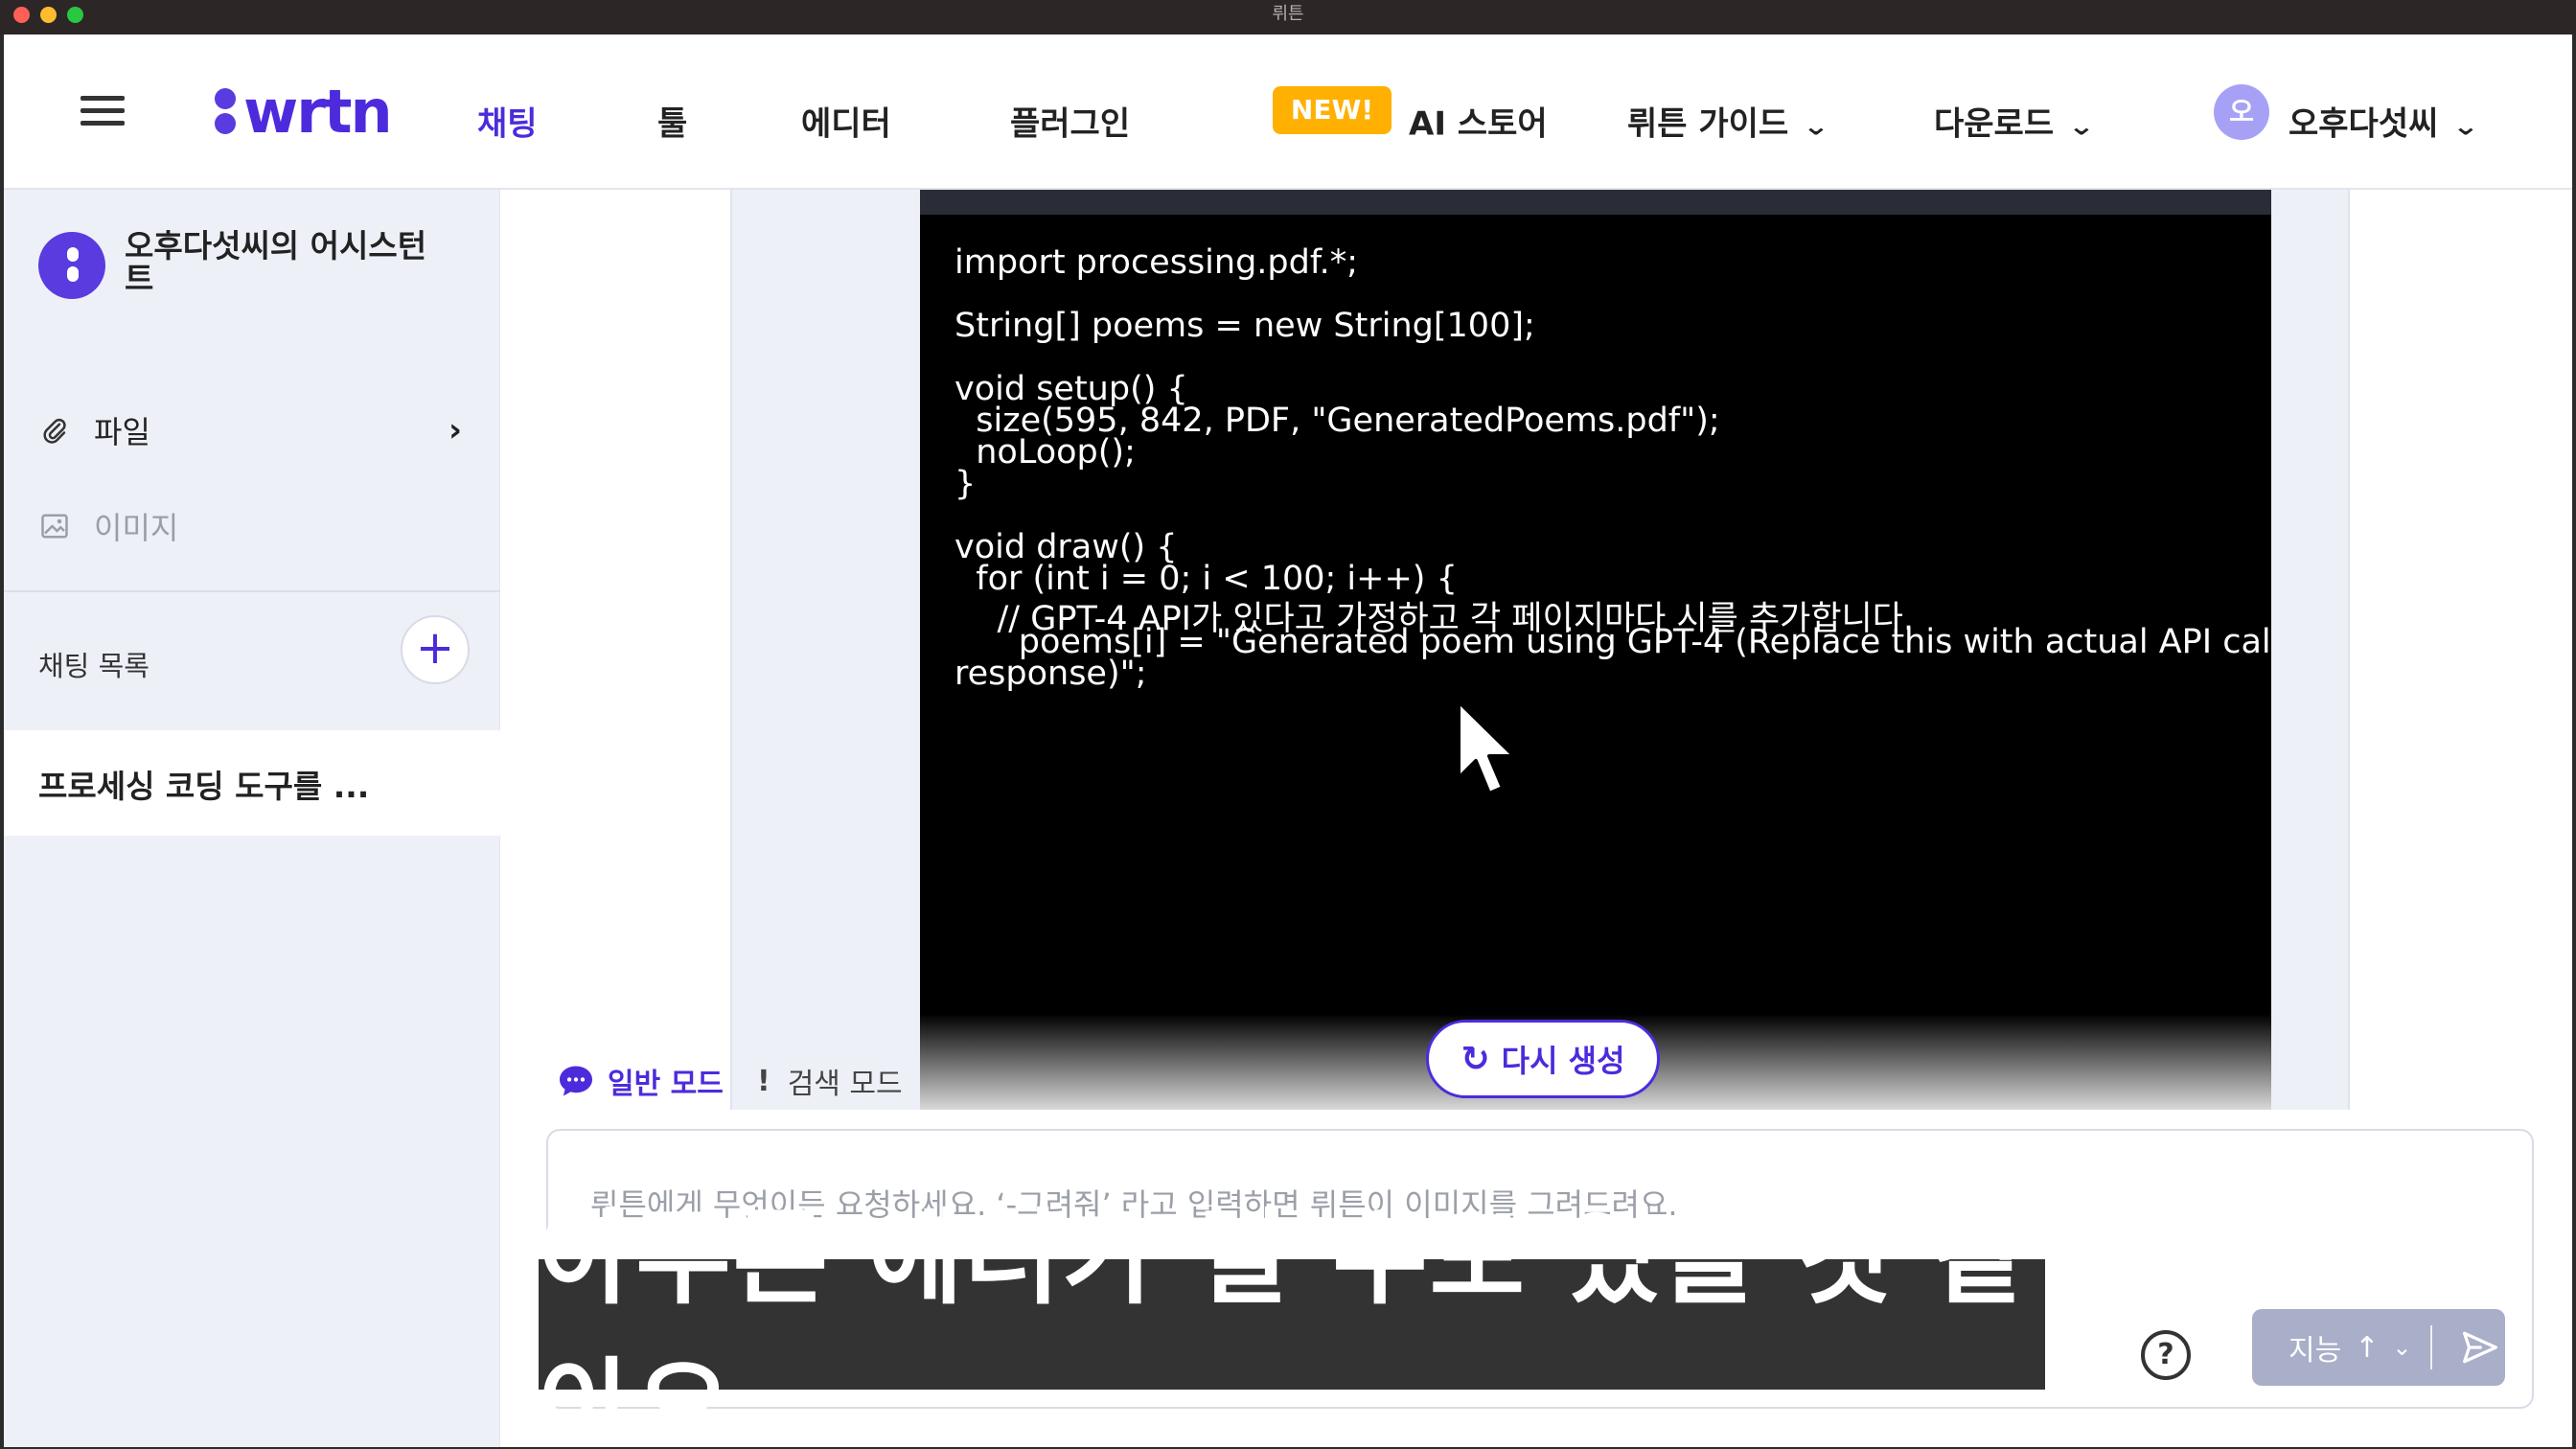  Describe the element at coordinates (1595, 202) in the screenshot. I see `code-block-header` at that location.